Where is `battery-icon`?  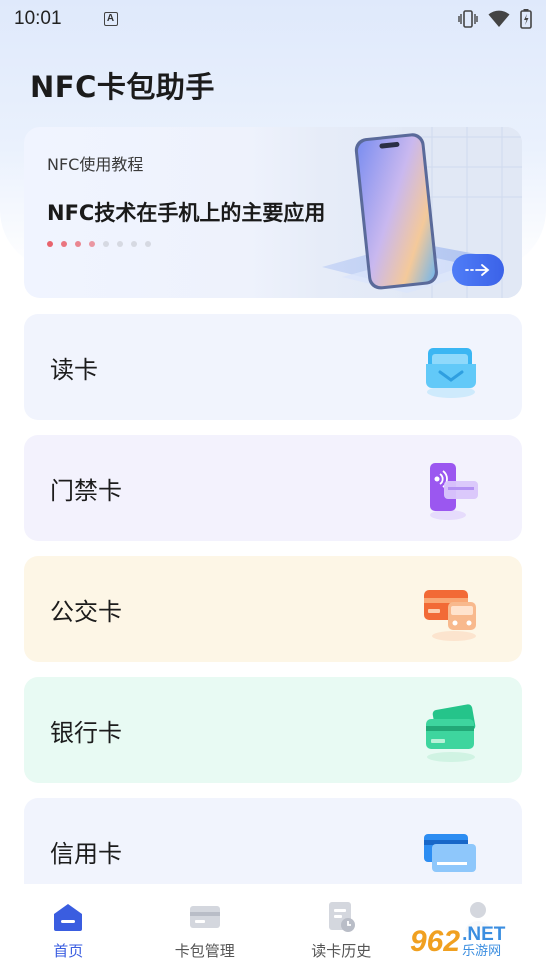
battery-icon is located at coordinates (526, 19).